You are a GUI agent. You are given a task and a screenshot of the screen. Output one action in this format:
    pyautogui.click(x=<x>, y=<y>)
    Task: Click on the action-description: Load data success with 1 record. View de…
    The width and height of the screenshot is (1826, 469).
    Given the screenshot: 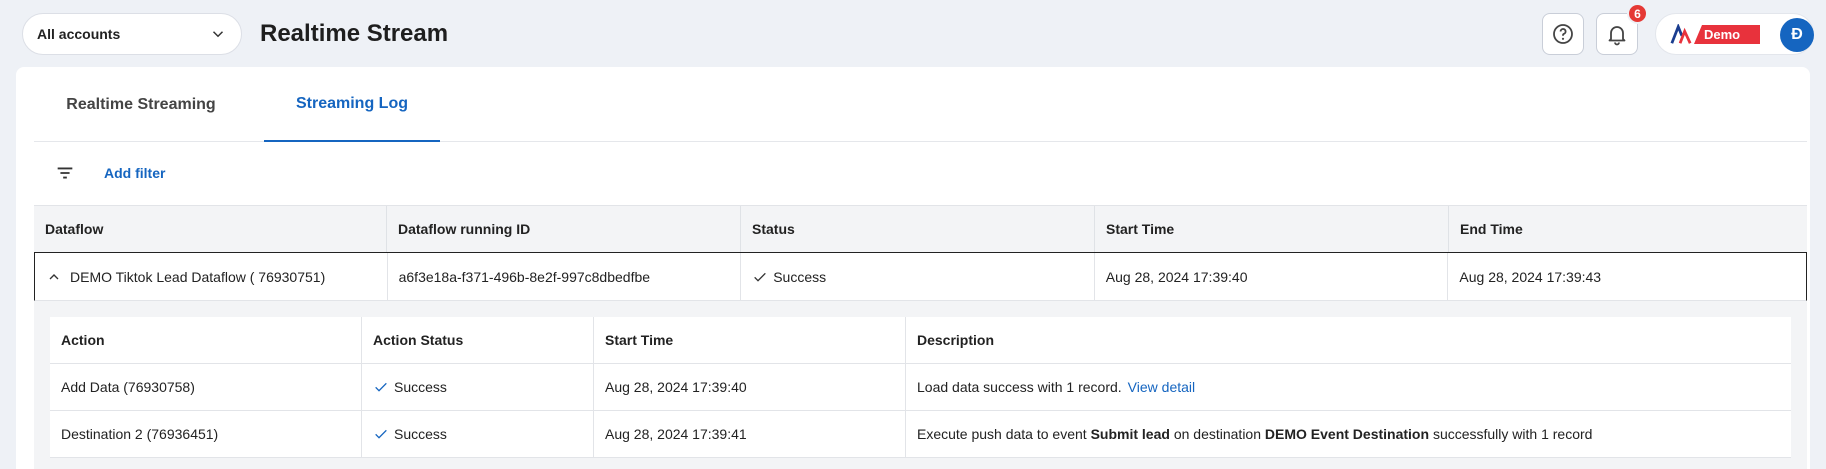 What is the action you would take?
    pyautogui.click(x=1348, y=387)
    